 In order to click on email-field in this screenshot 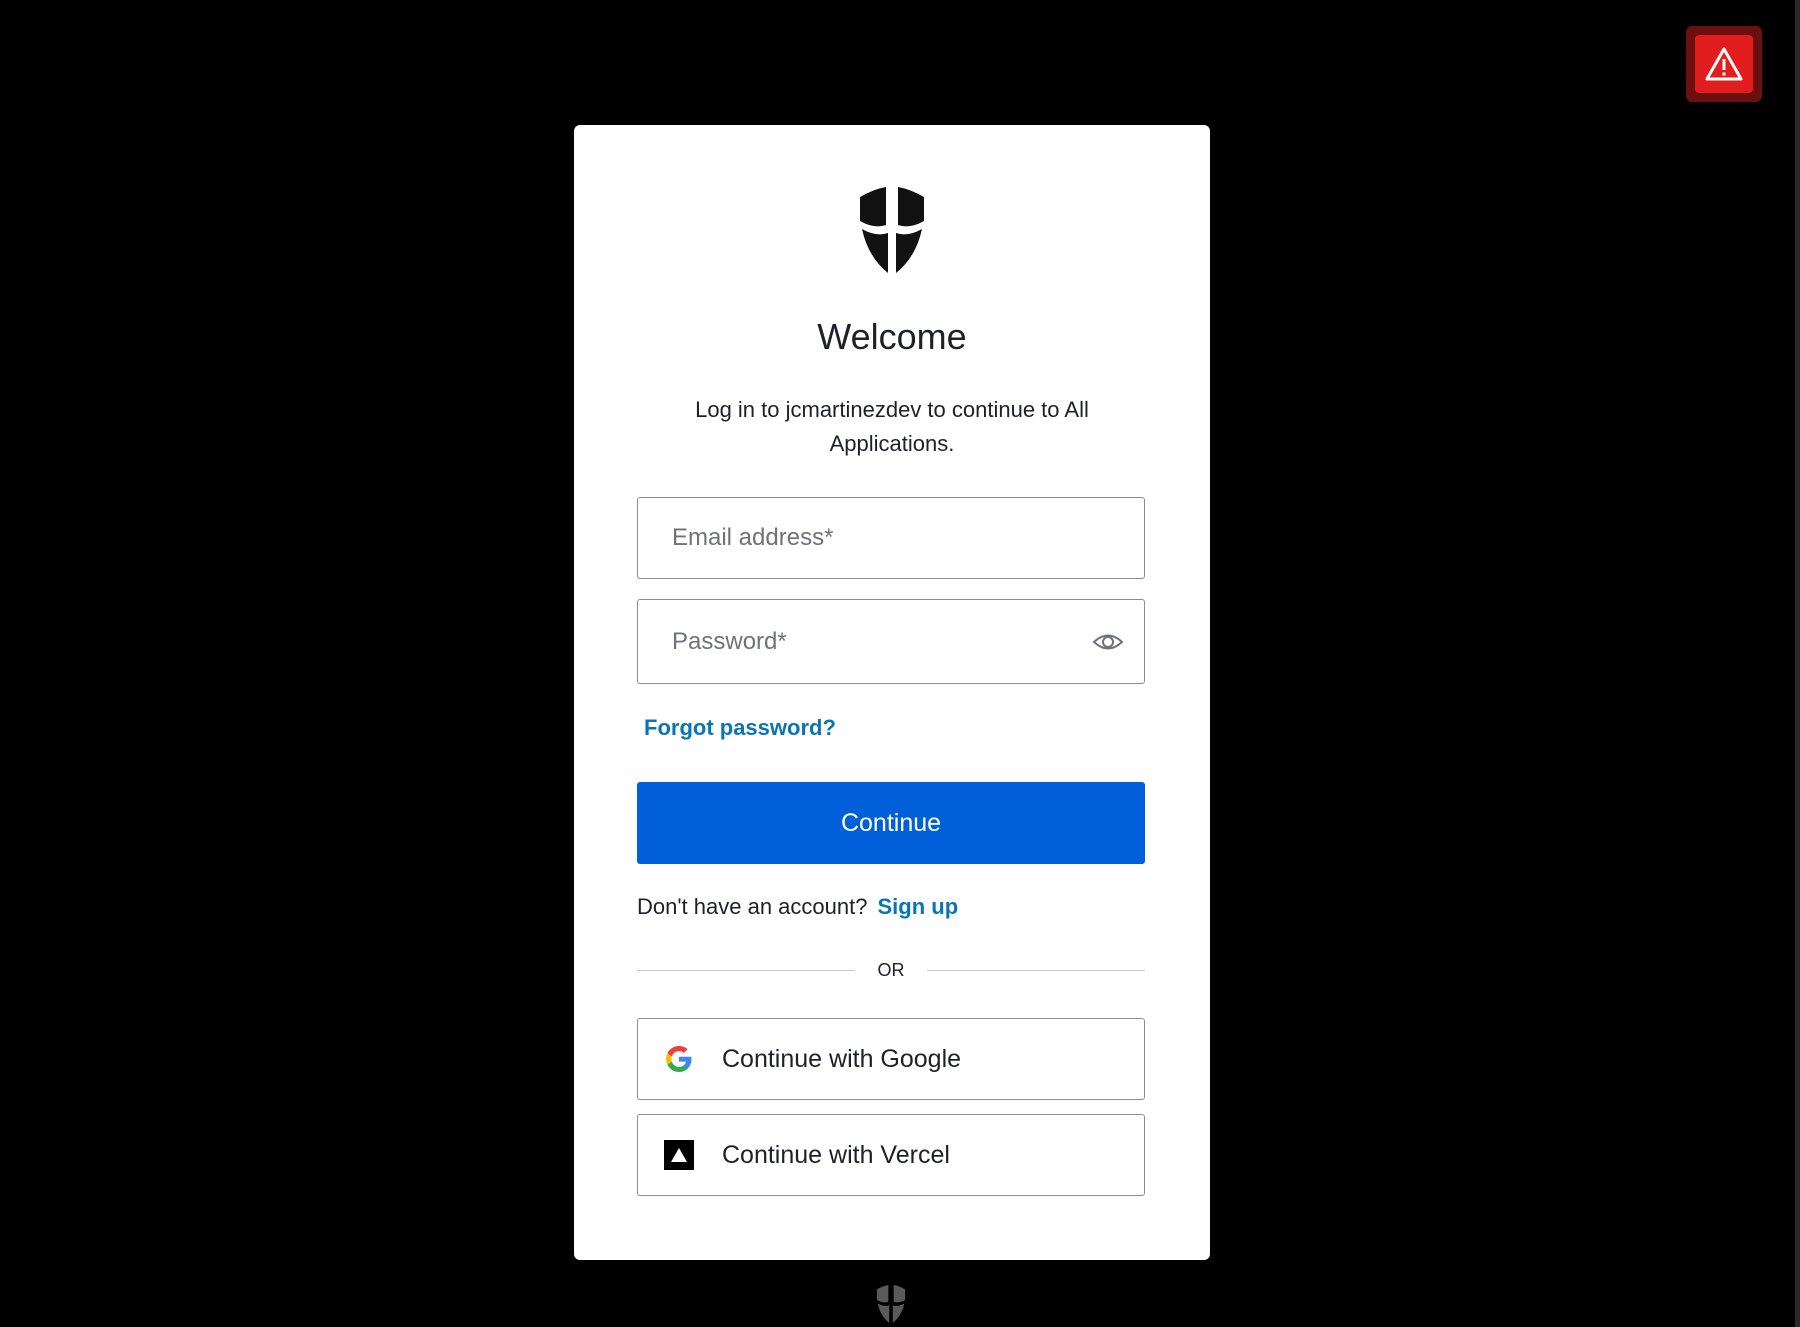, I will do `click(891, 538)`.